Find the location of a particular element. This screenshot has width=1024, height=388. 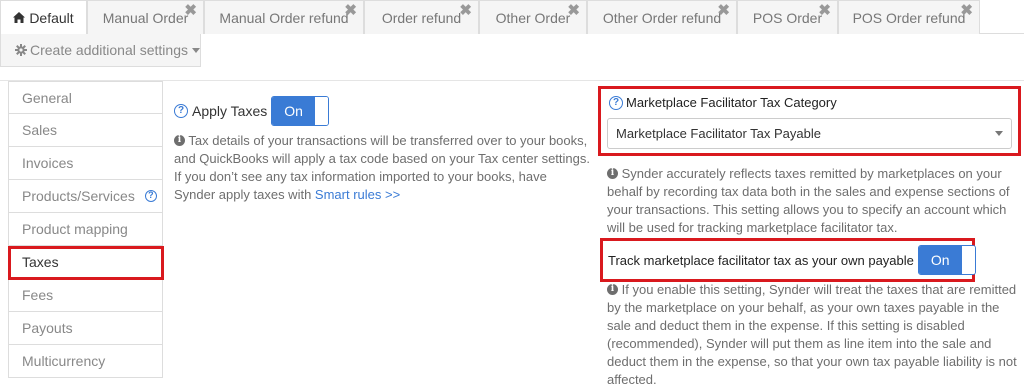

sidebar-item-product-mapping: Product mapping is located at coordinates (85, 229).